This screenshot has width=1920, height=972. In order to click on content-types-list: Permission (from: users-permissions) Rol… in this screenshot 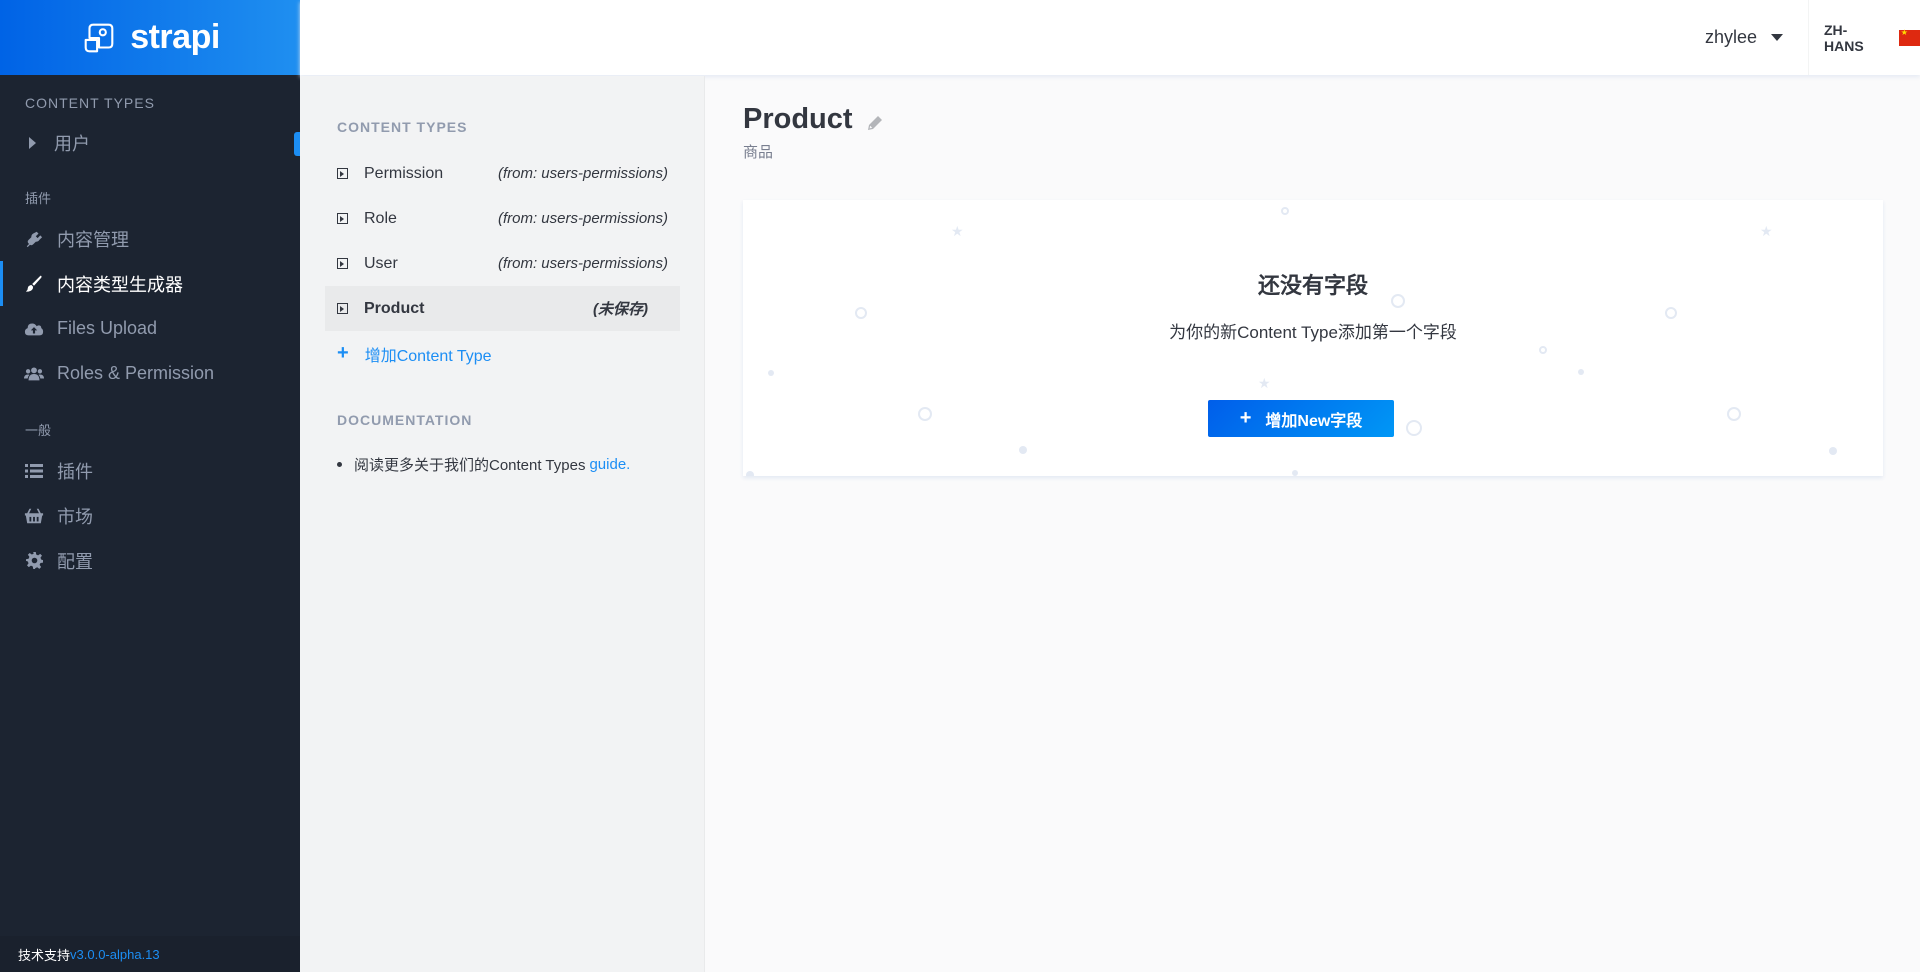, I will do `click(502, 263)`.